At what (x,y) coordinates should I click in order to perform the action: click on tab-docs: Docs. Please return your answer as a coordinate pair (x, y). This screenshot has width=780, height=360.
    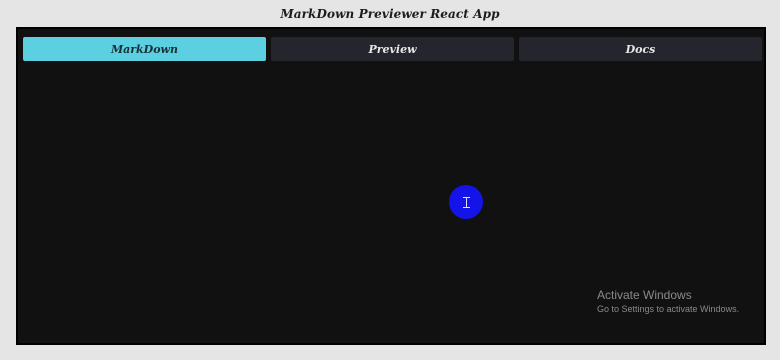
    Looking at the image, I should click on (640, 49).